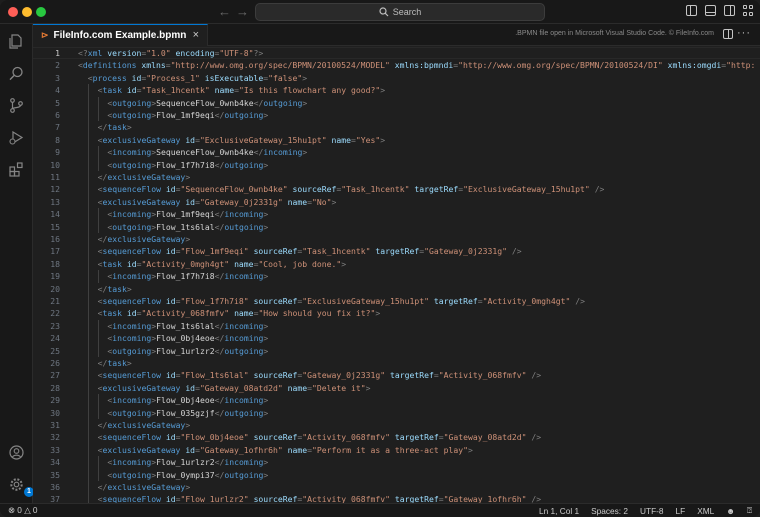 This screenshot has height=517, width=760. I want to click on token-attr: id, so click(170, 437).